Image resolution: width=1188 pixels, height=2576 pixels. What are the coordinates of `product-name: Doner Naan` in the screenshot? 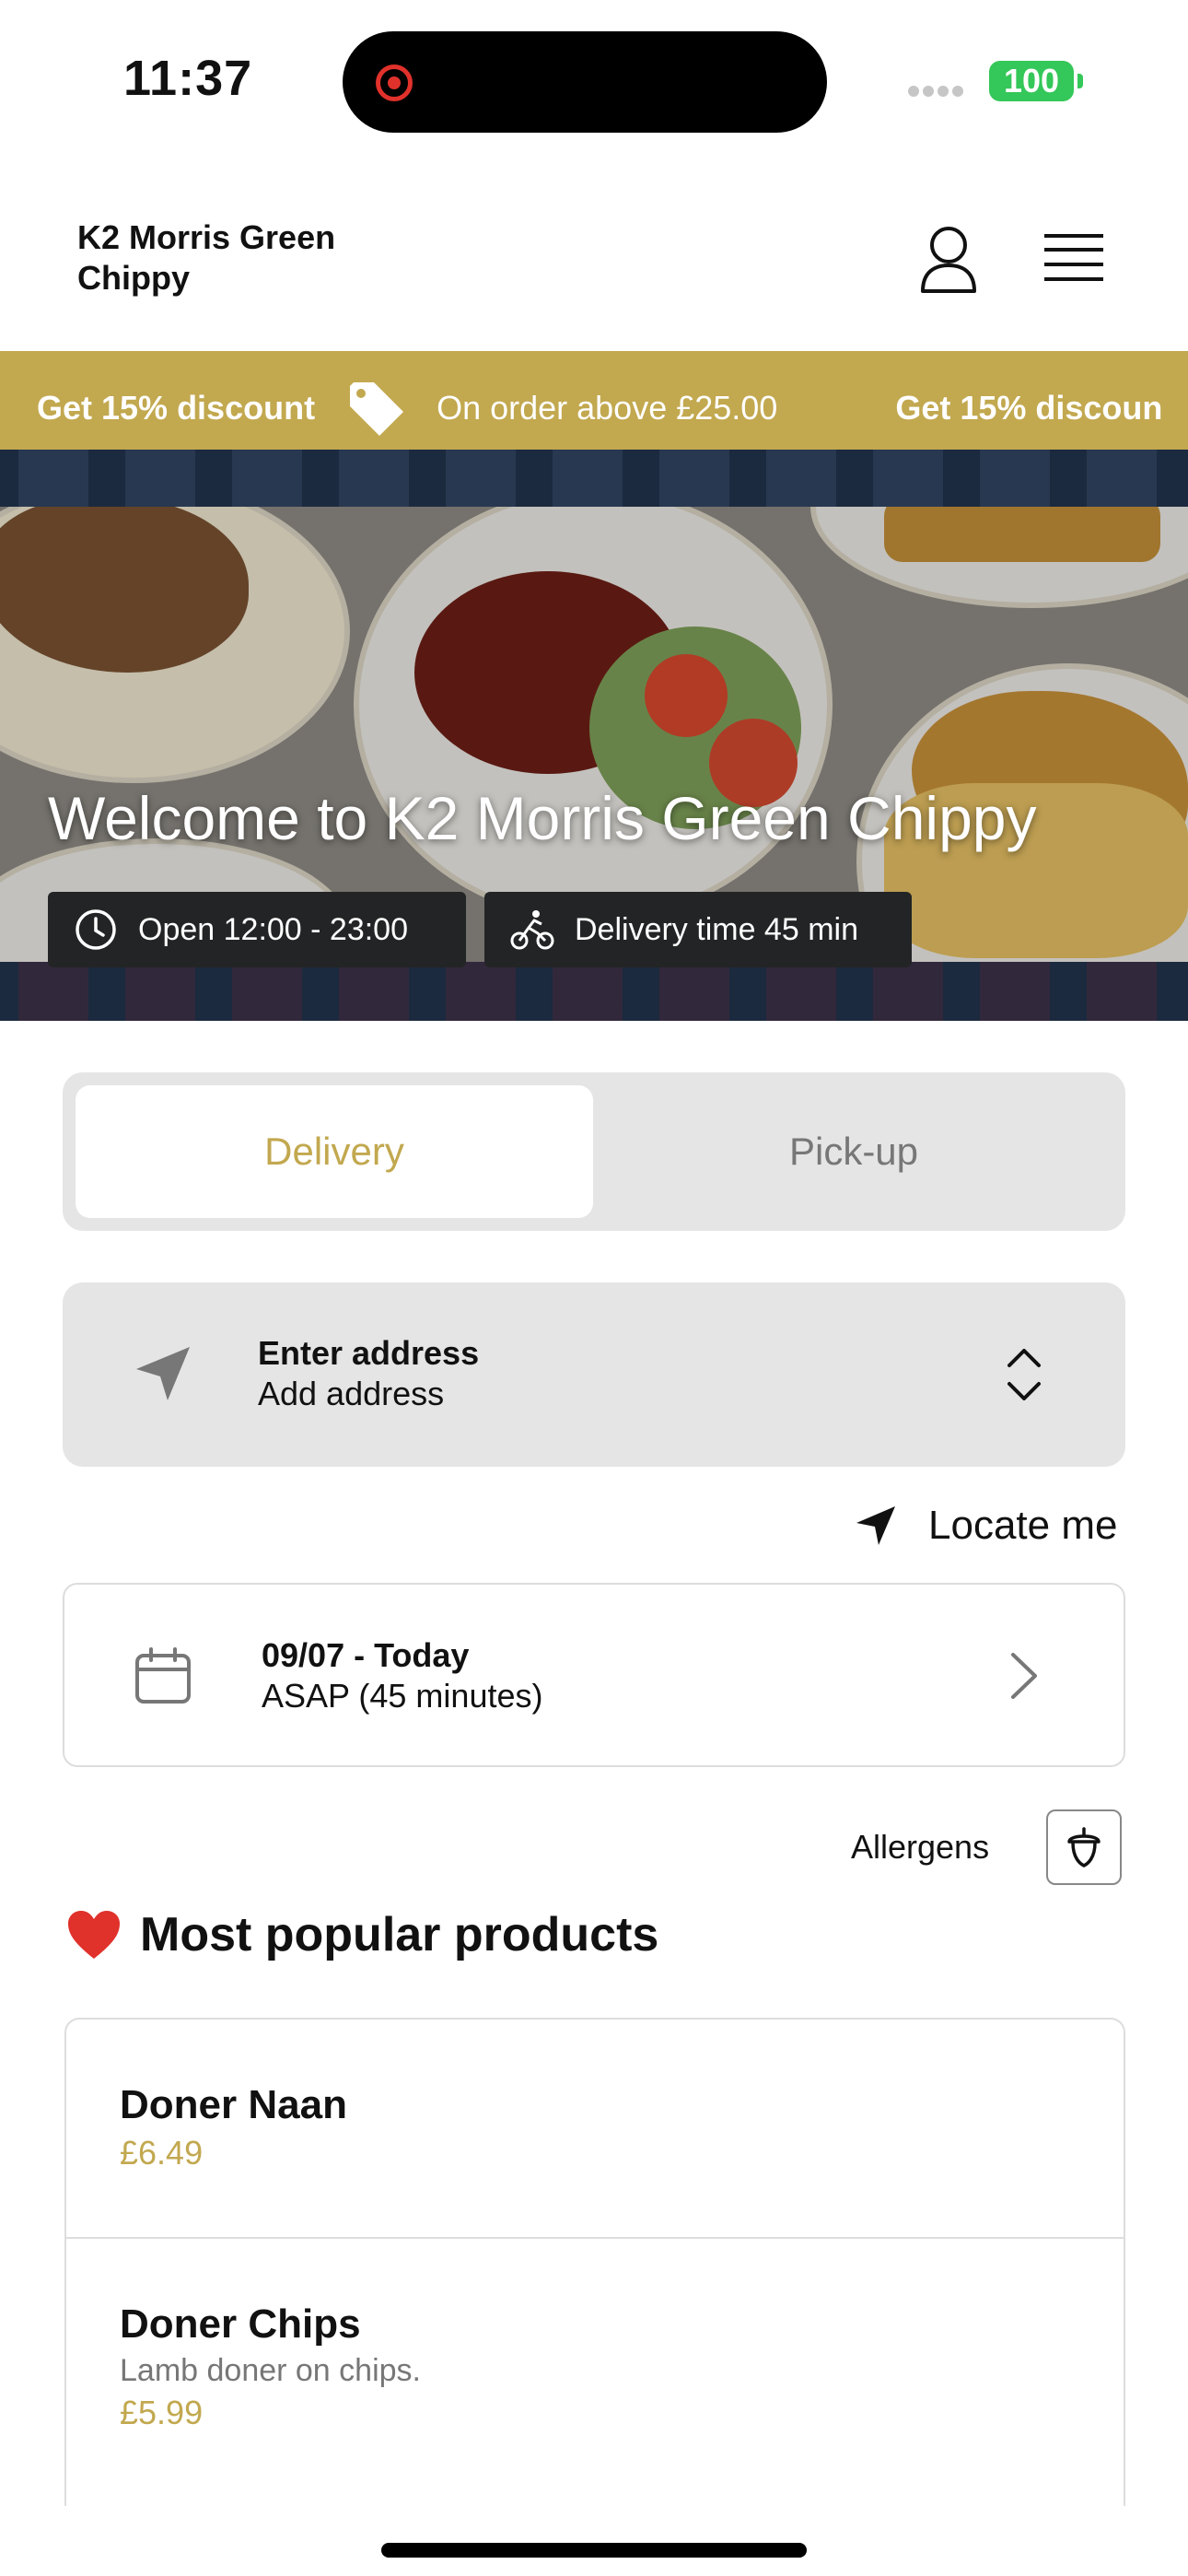 It's located at (233, 2104).